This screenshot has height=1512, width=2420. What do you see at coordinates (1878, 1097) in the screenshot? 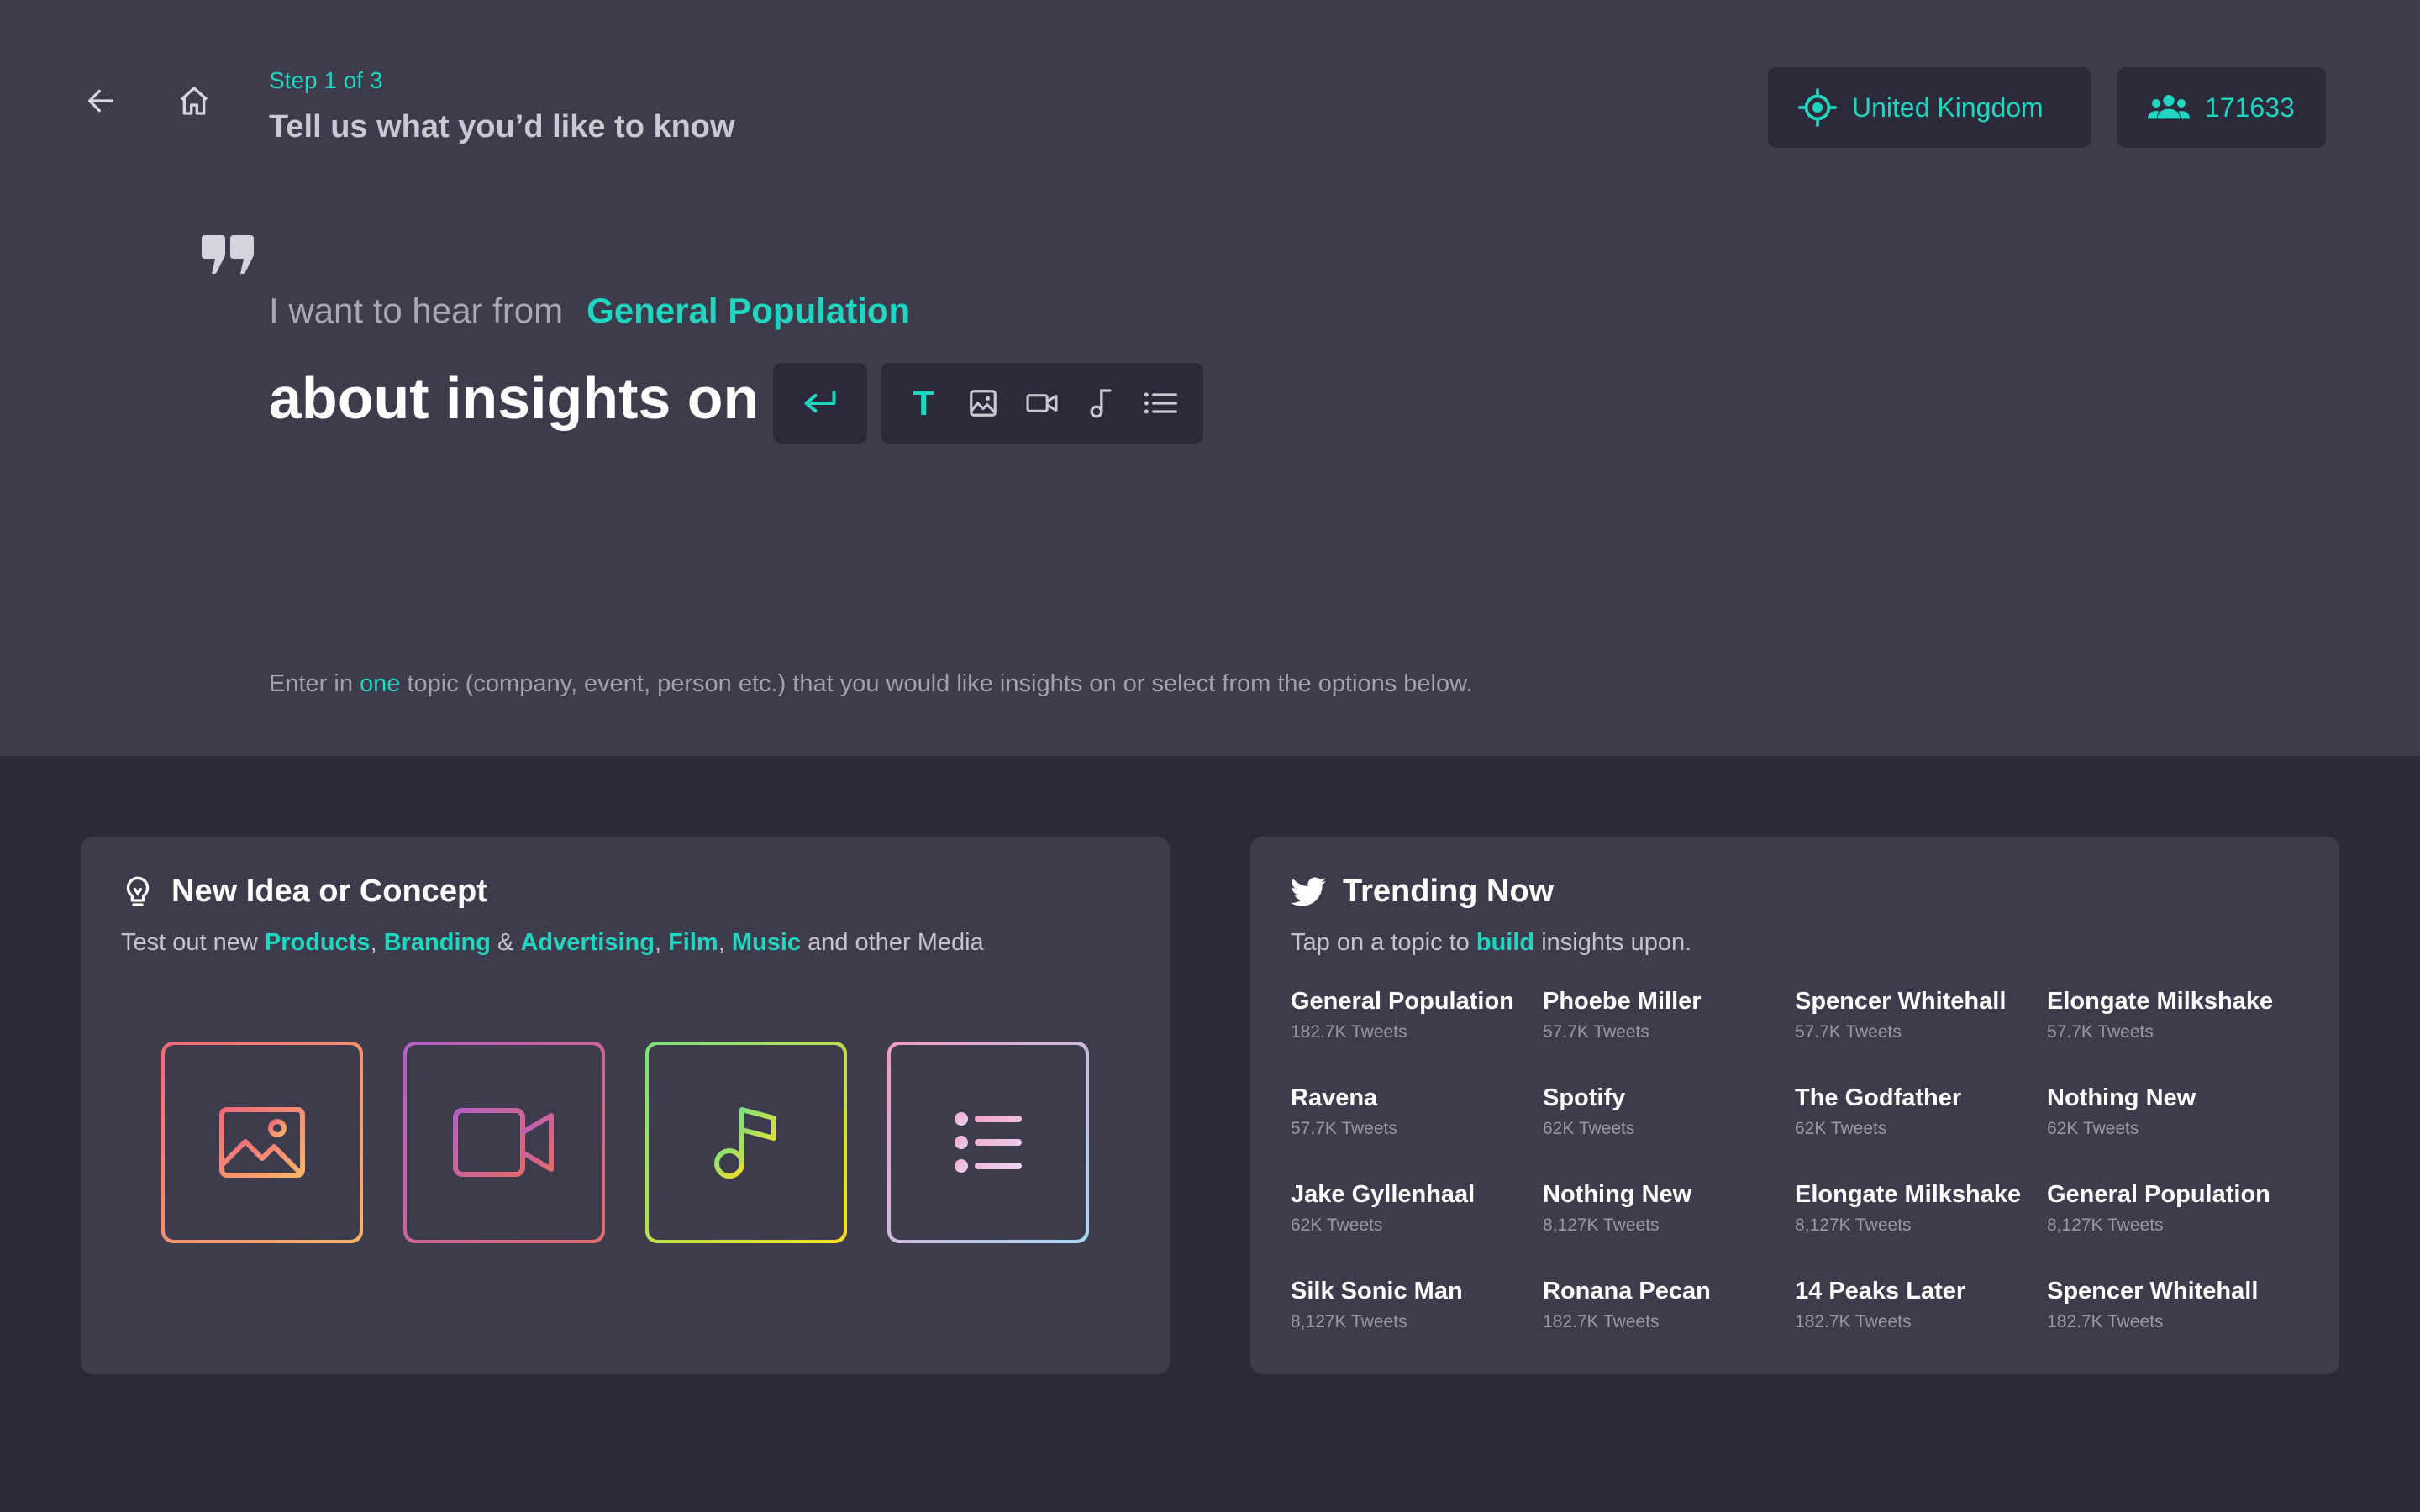
I see `trending-topic-name: The Godfather` at bounding box center [1878, 1097].